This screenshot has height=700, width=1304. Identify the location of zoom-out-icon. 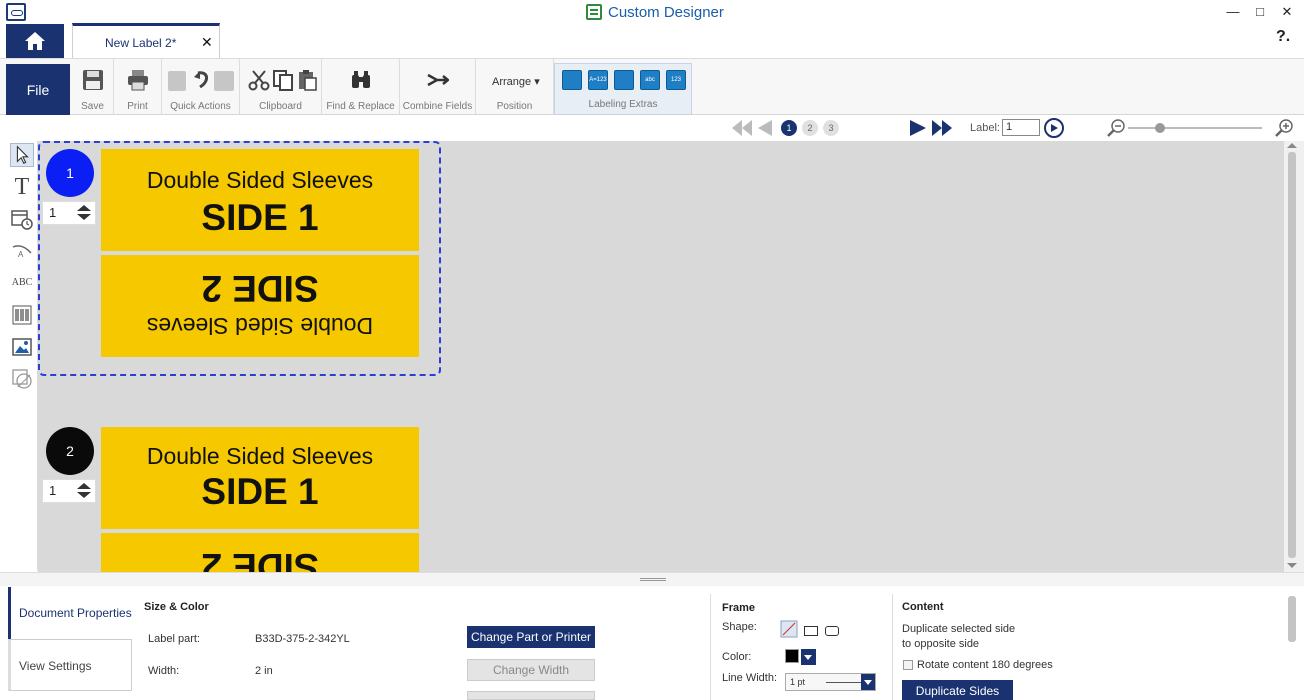
(1116, 128).